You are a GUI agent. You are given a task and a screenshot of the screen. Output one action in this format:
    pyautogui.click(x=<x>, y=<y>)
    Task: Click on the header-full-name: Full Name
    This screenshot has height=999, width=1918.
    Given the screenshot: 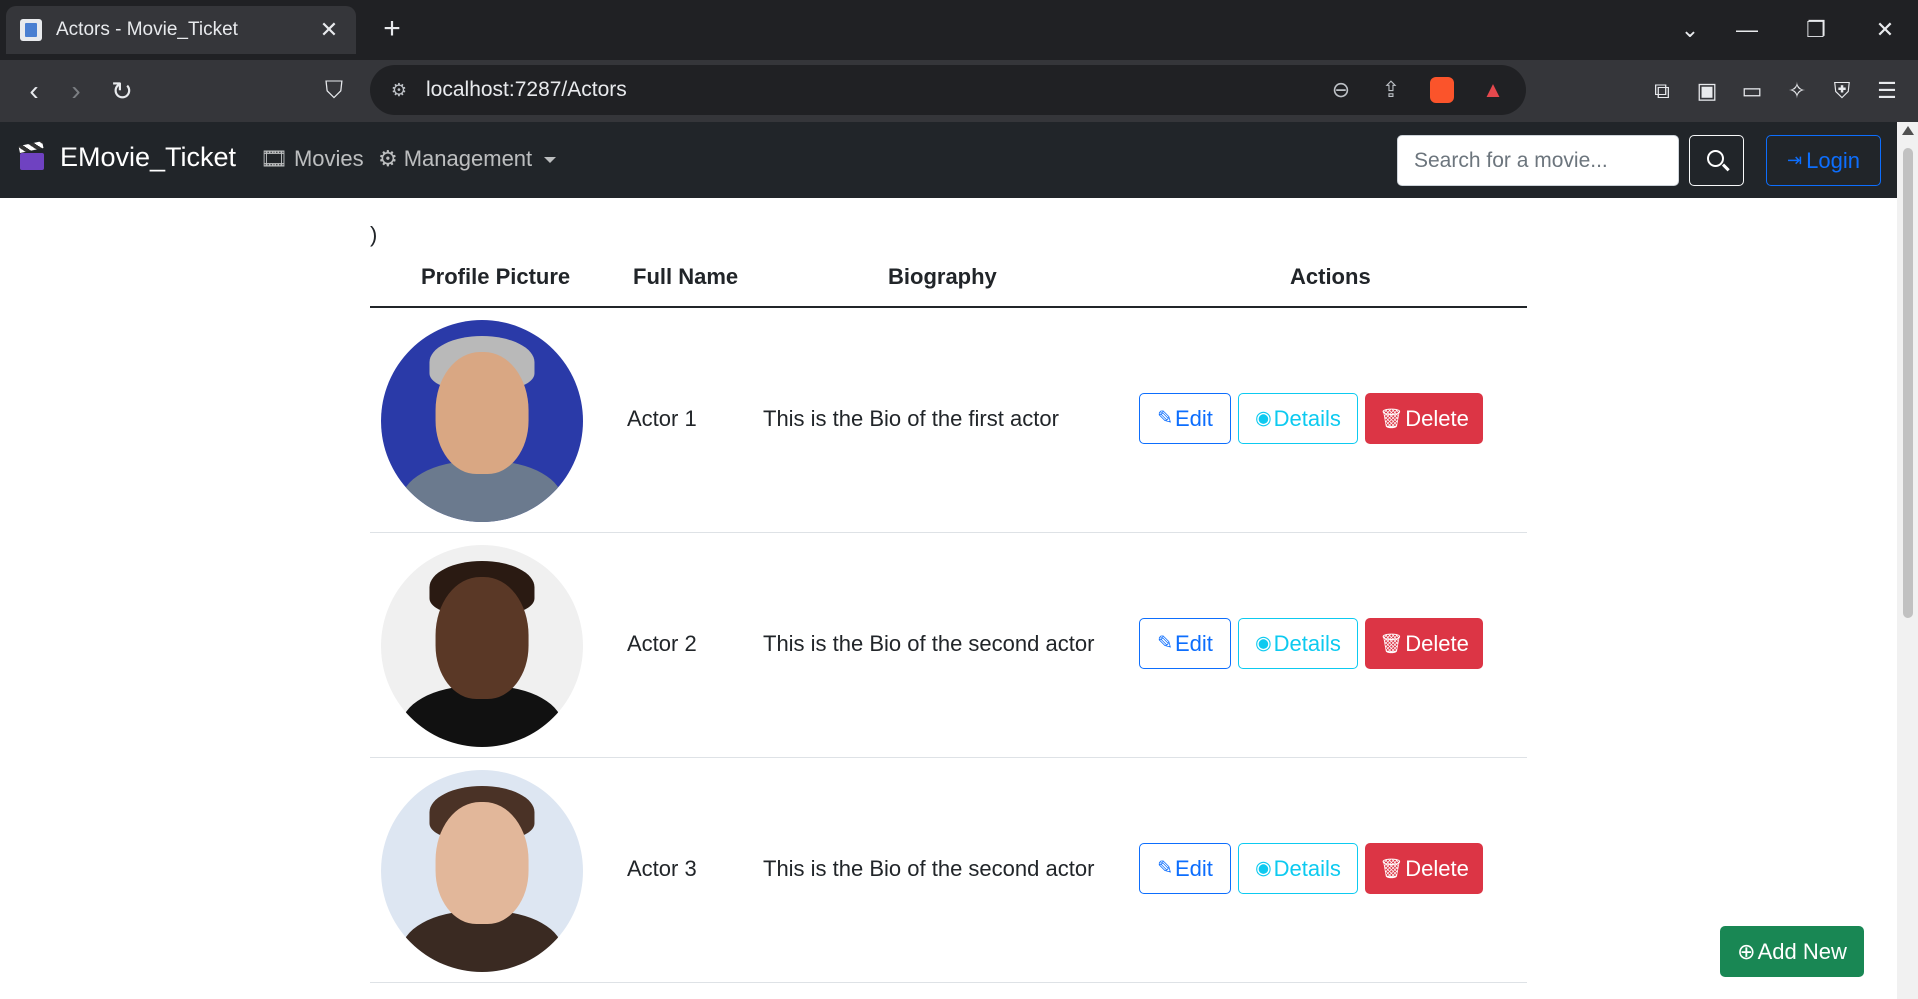 What is the action you would take?
    pyautogui.click(x=686, y=276)
    